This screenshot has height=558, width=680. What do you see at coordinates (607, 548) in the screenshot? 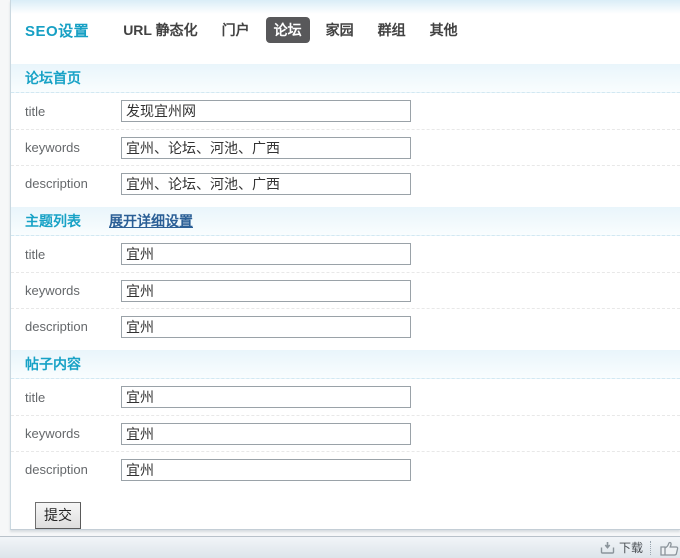
I see `download-icon` at bounding box center [607, 548].